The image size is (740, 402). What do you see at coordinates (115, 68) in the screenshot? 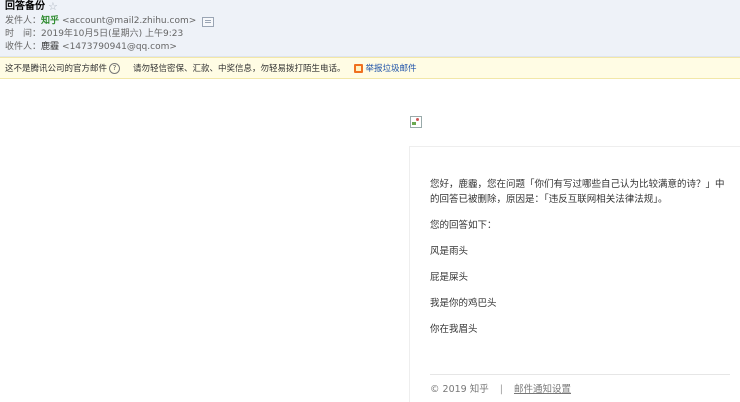
I see `help-icon: ?` at bounding box center [115, 68].